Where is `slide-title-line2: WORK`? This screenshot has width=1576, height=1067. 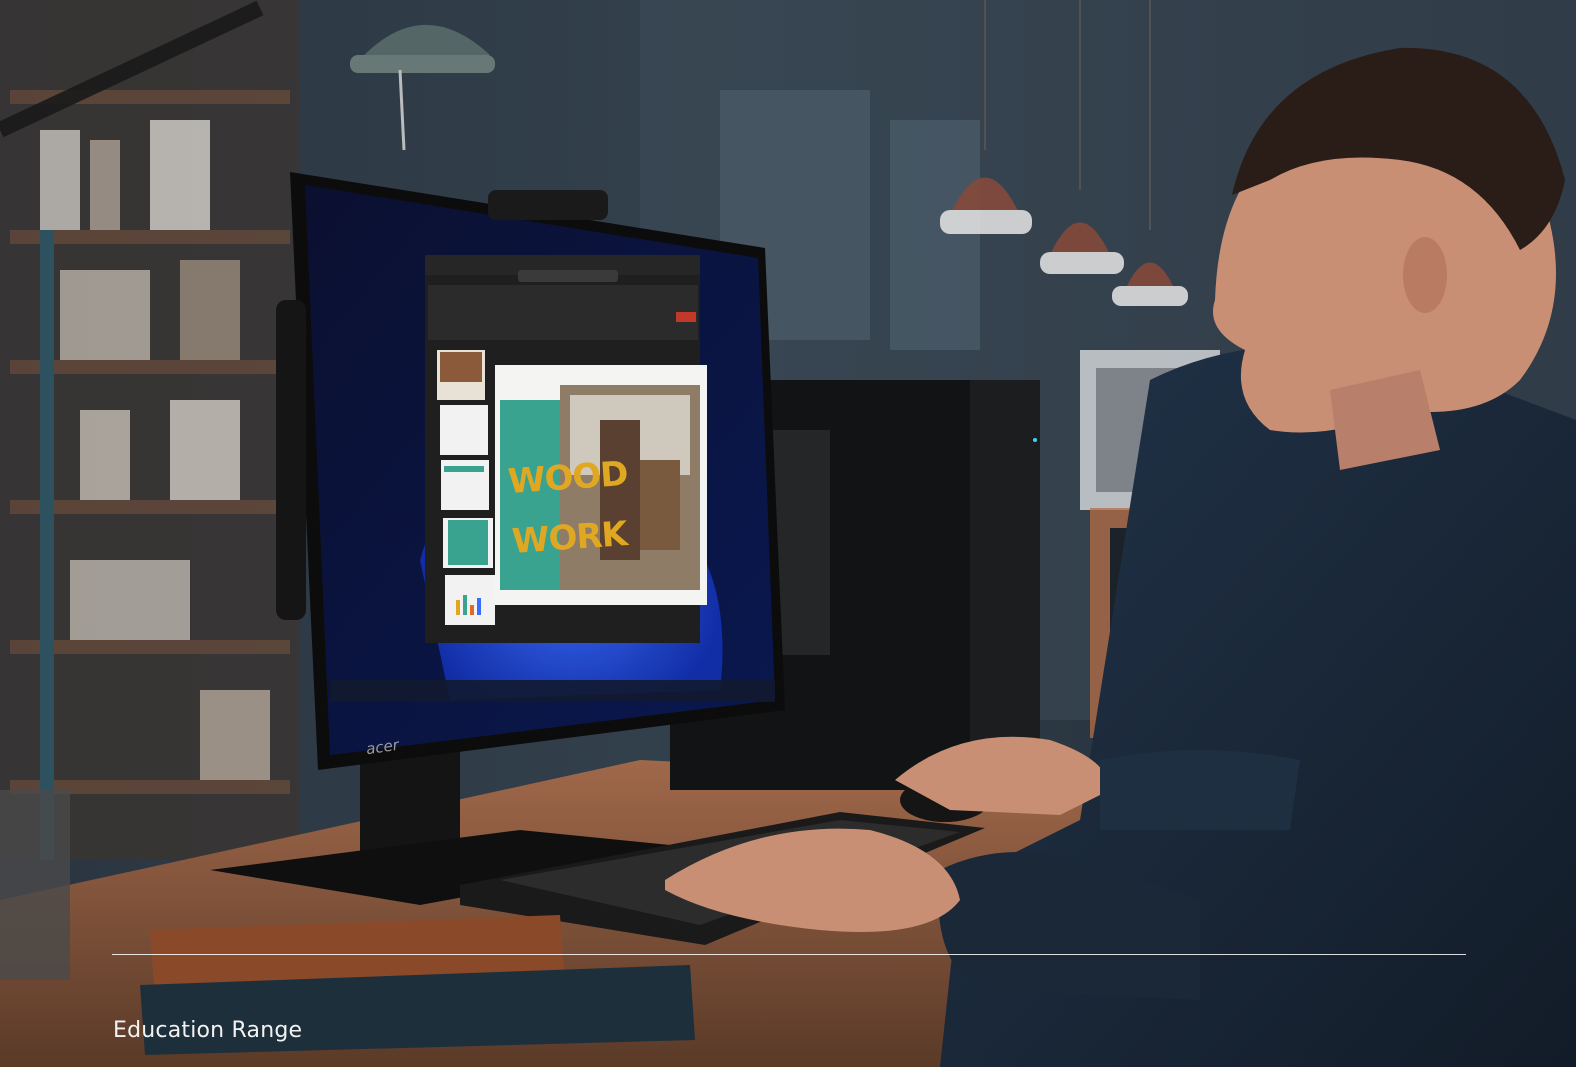
slide-title-line2: WORK is located at coordinates (569, 538).